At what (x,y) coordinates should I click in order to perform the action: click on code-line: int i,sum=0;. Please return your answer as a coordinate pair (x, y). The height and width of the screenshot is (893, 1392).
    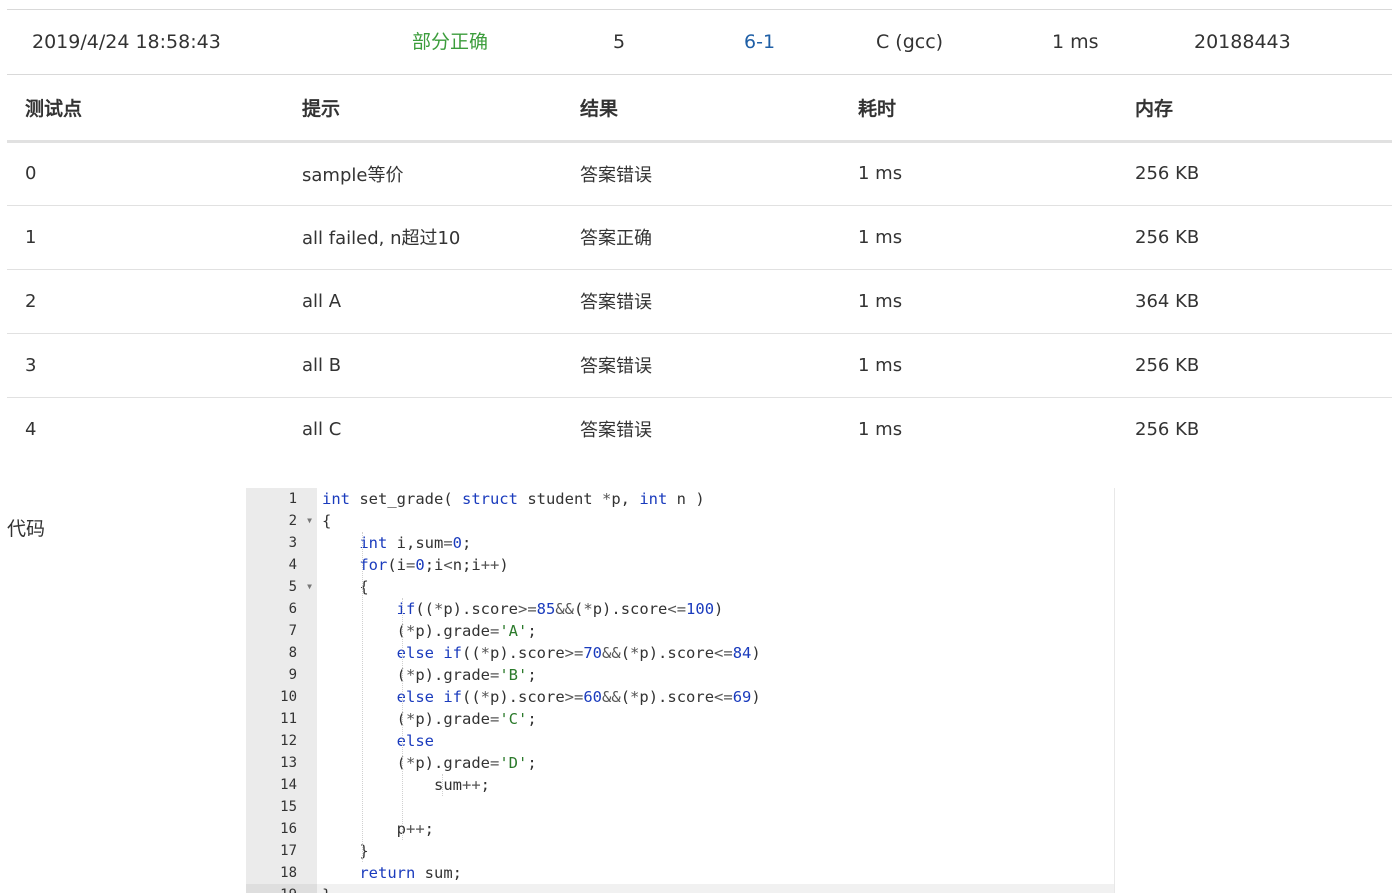
    Looking at the image, I should click on (396, 543).